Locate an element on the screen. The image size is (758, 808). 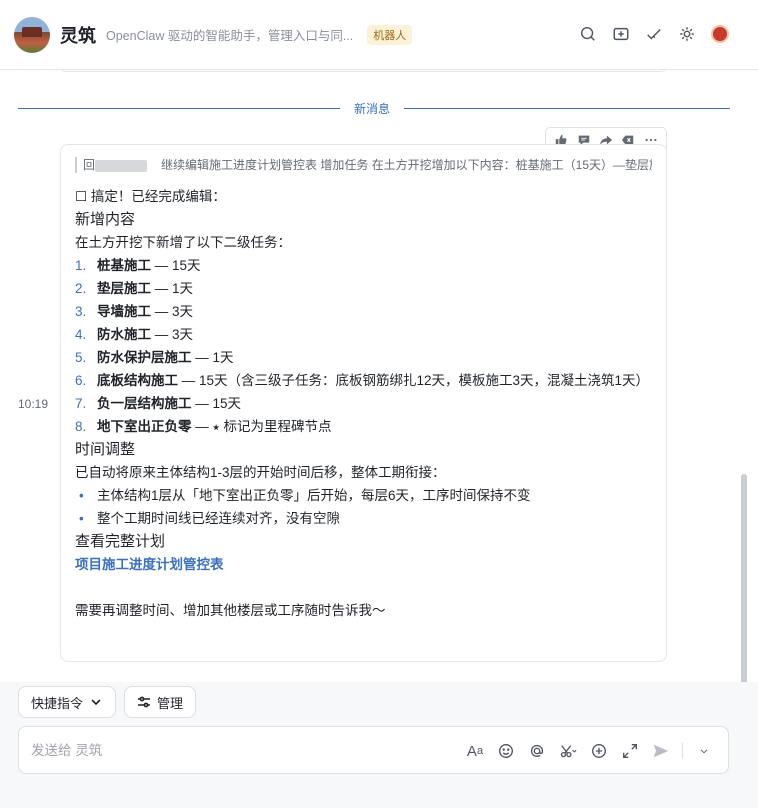
mention-icon is located at coordinates (537, 751).